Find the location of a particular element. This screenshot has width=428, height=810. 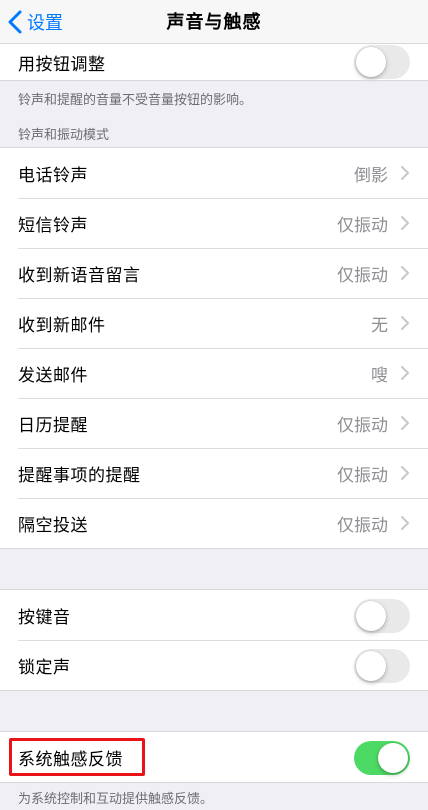

sound-row: 锁定声 is located at coordinates (214, 665).